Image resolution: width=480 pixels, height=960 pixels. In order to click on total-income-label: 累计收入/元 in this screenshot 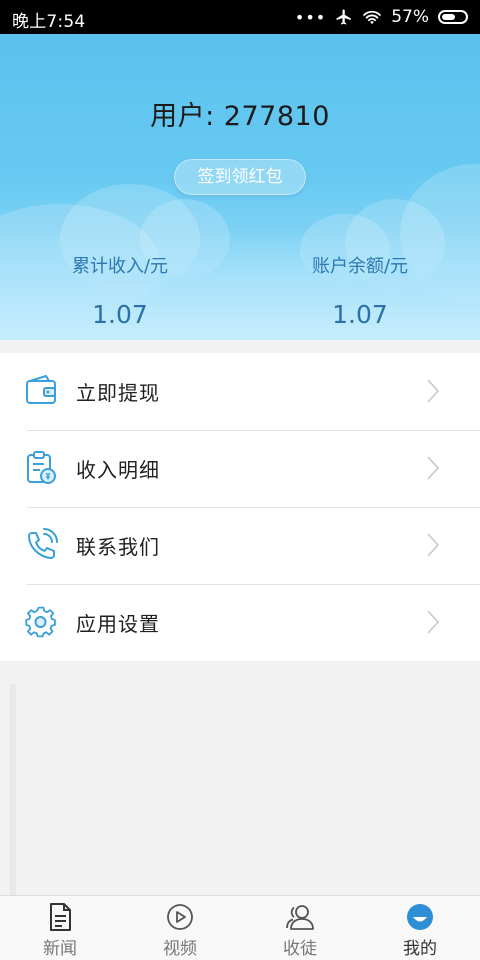, I will do `click(120, 266)`.